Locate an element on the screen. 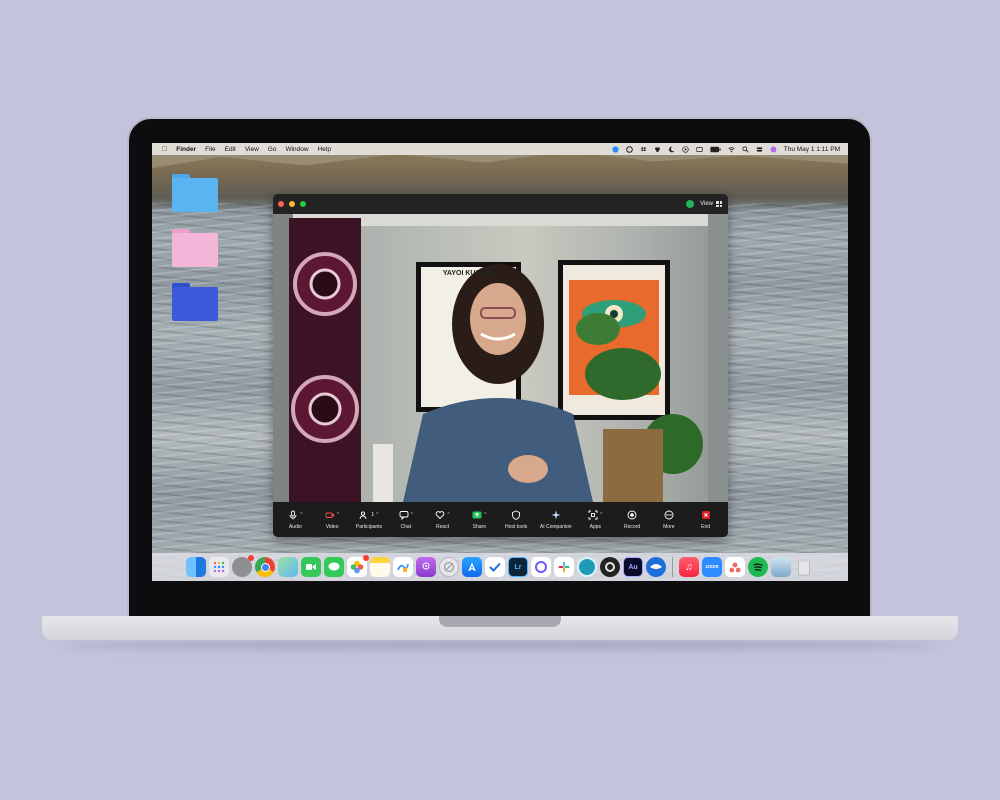 The width and height of the screenshot is (1000, 800). desktop-folder-navy is located at coordinates (195, 302).